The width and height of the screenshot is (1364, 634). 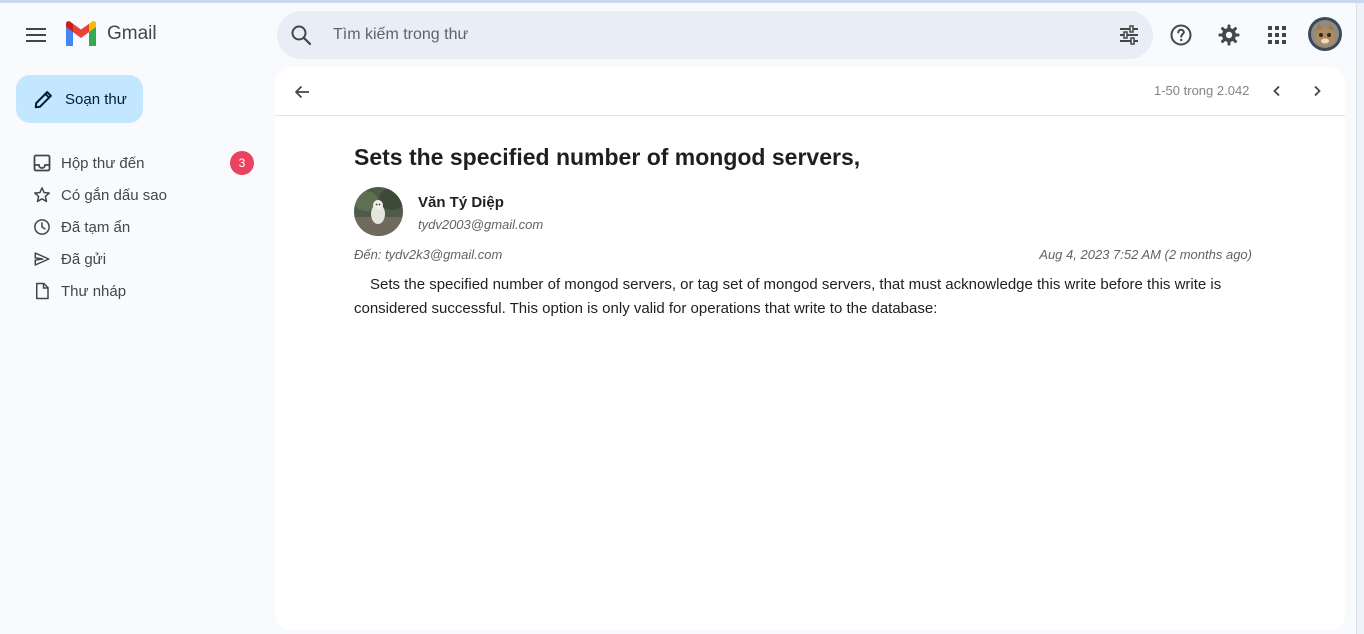 I want to click on sender-avatar-image, so click(x=378, y=211).